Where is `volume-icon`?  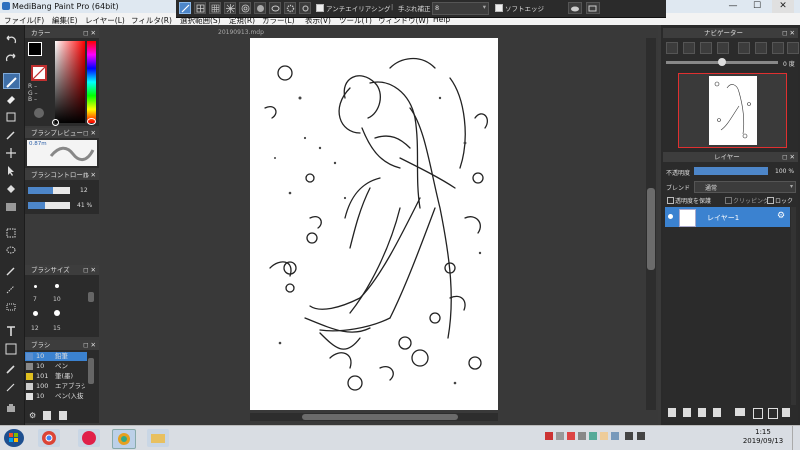 volume-icon is located at coordinates (641, 436).